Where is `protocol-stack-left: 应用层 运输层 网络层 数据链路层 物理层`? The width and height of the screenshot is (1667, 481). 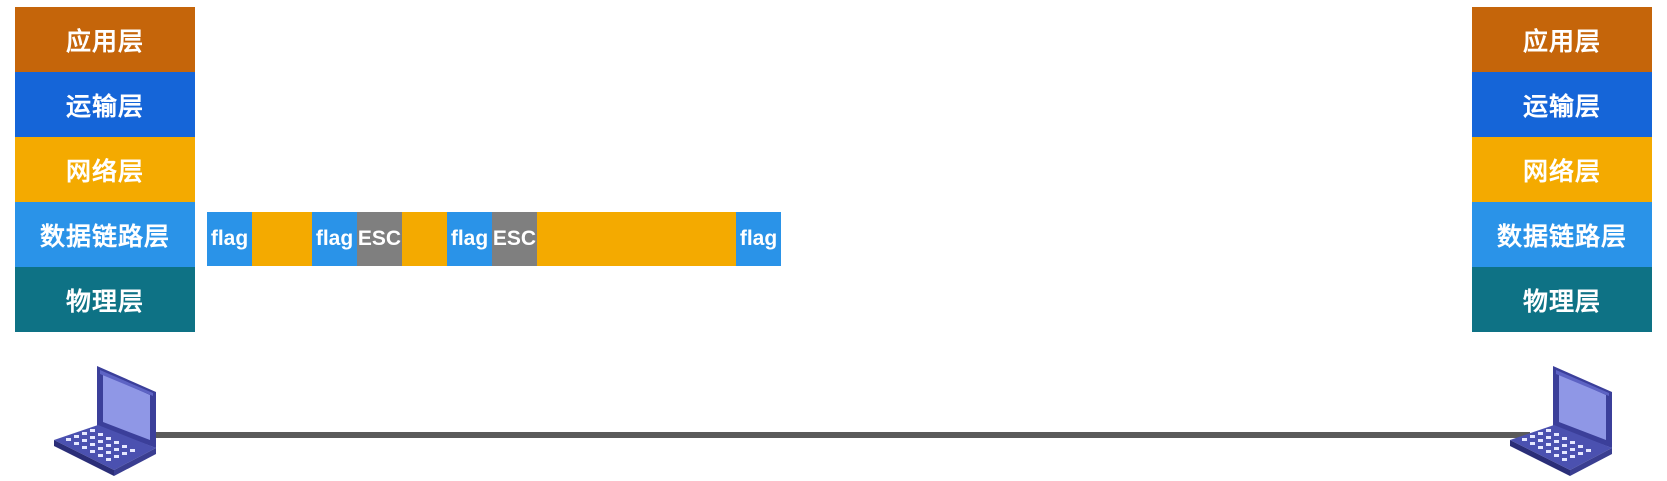
protocol-stack-left: 应用层 运输层 网络层 数据链路层 物理层 is located at coordinates (105, 169).